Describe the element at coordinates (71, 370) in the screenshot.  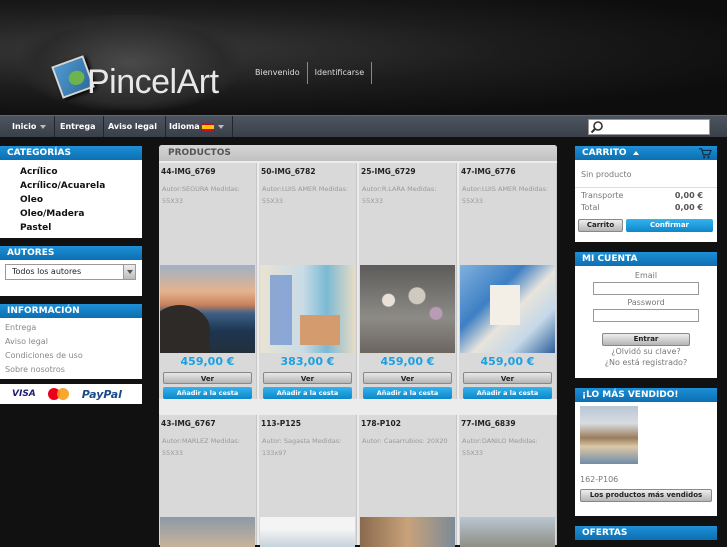
I see `info-link: Sobre nosotros` at that location.